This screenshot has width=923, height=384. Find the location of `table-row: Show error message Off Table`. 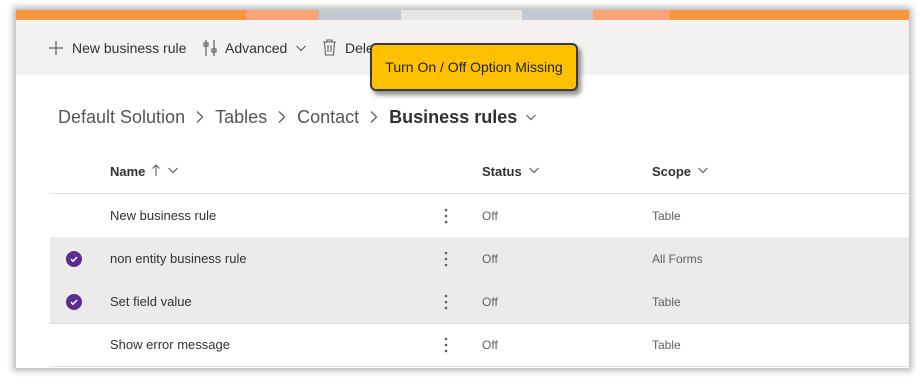

table-row: Show error message Off Table is located at coordinates (479, 345).